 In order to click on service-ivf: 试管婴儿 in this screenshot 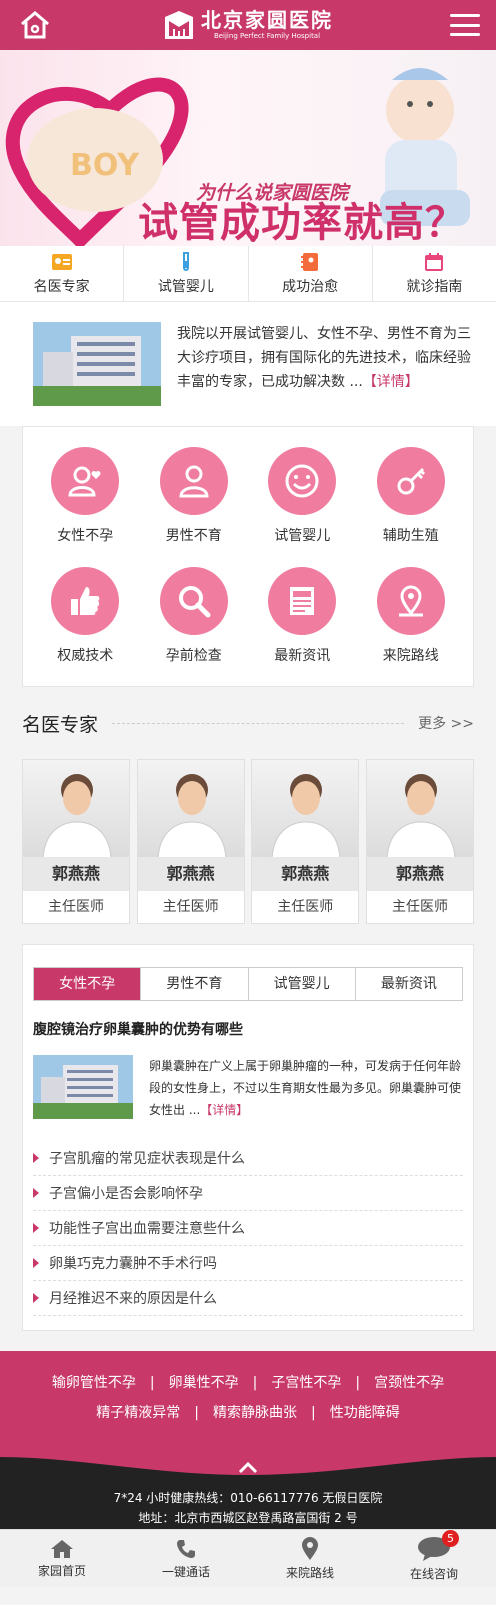, I will do `click(302, 507)`.